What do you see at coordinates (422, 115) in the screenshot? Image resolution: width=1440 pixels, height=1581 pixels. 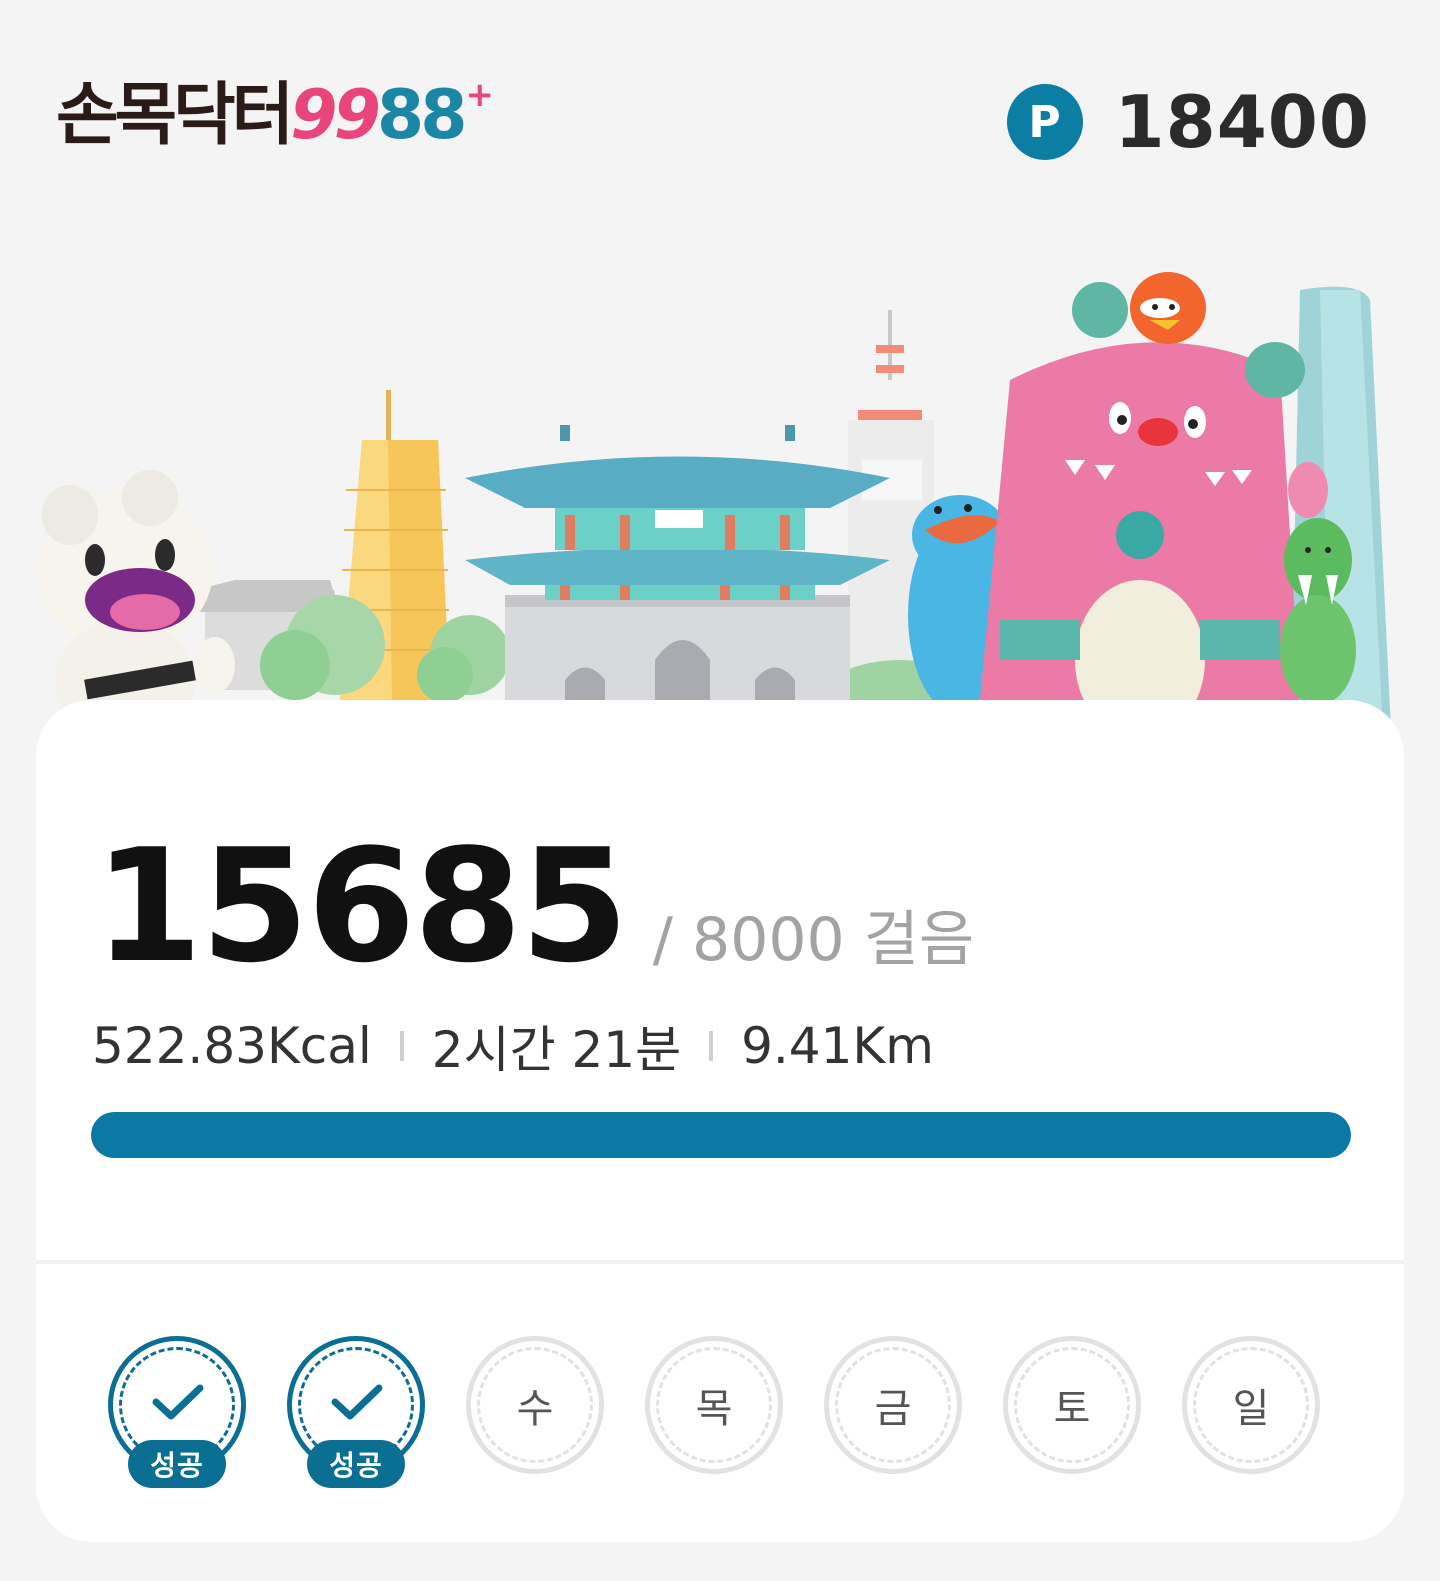 I see `logo-eight-text: 88` at bounding box center [422, 115].